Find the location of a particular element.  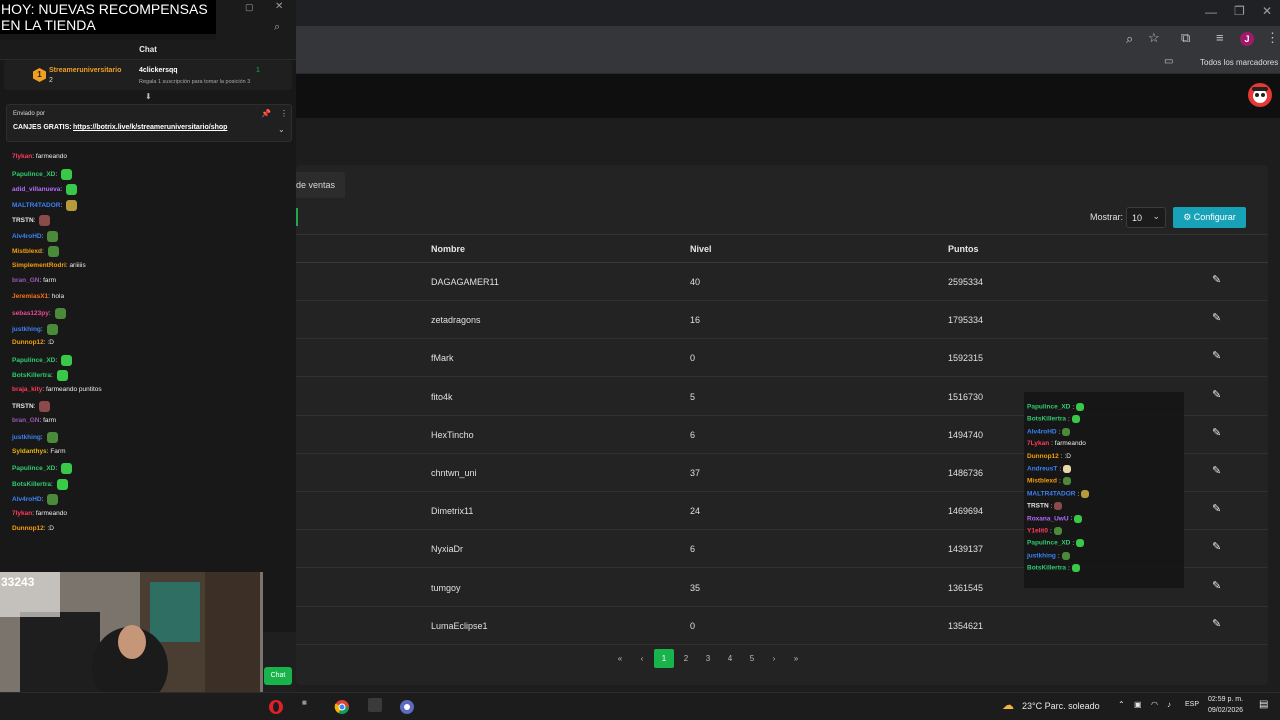

chat-toggle-button: Chat is located at coordinates (278, 676).